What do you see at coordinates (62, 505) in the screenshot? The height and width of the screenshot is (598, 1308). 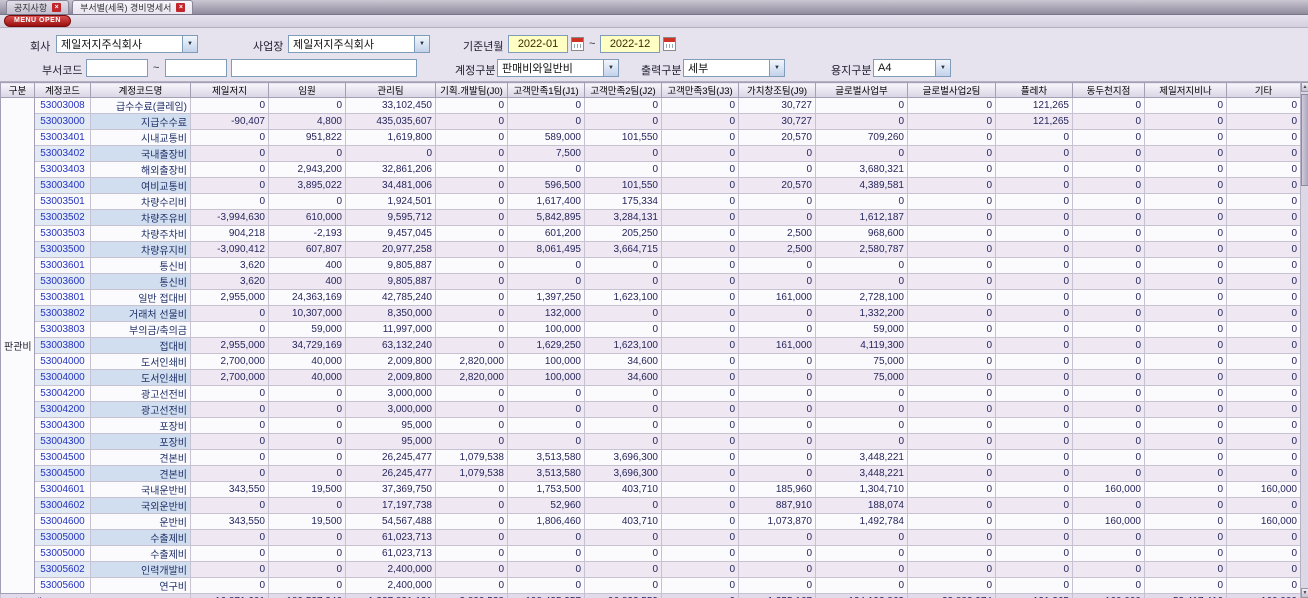 I see `account-code-cell: 53004602` at bounding box center [62, 505].